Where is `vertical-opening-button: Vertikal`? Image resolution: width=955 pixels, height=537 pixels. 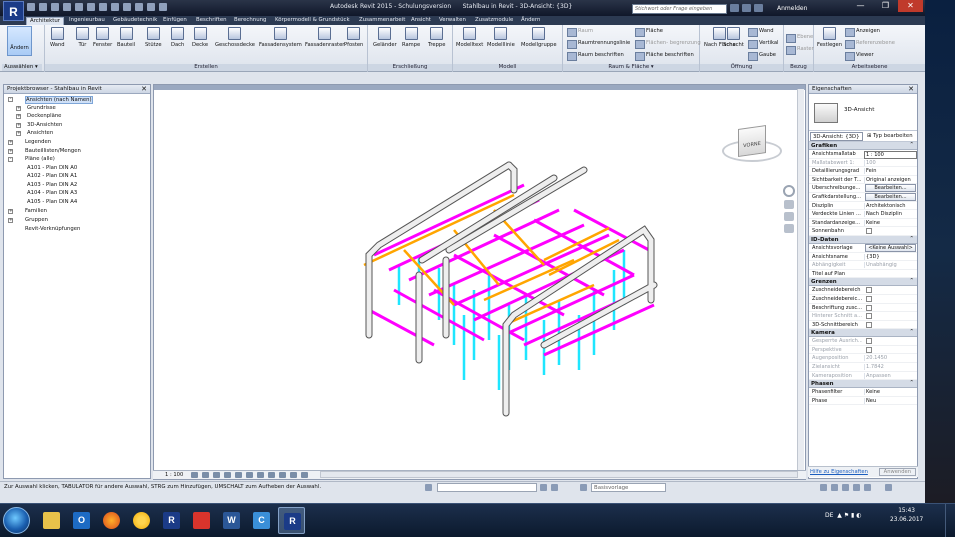 vertical-opening-button: Vertikal is located at coordinates (763, 44).